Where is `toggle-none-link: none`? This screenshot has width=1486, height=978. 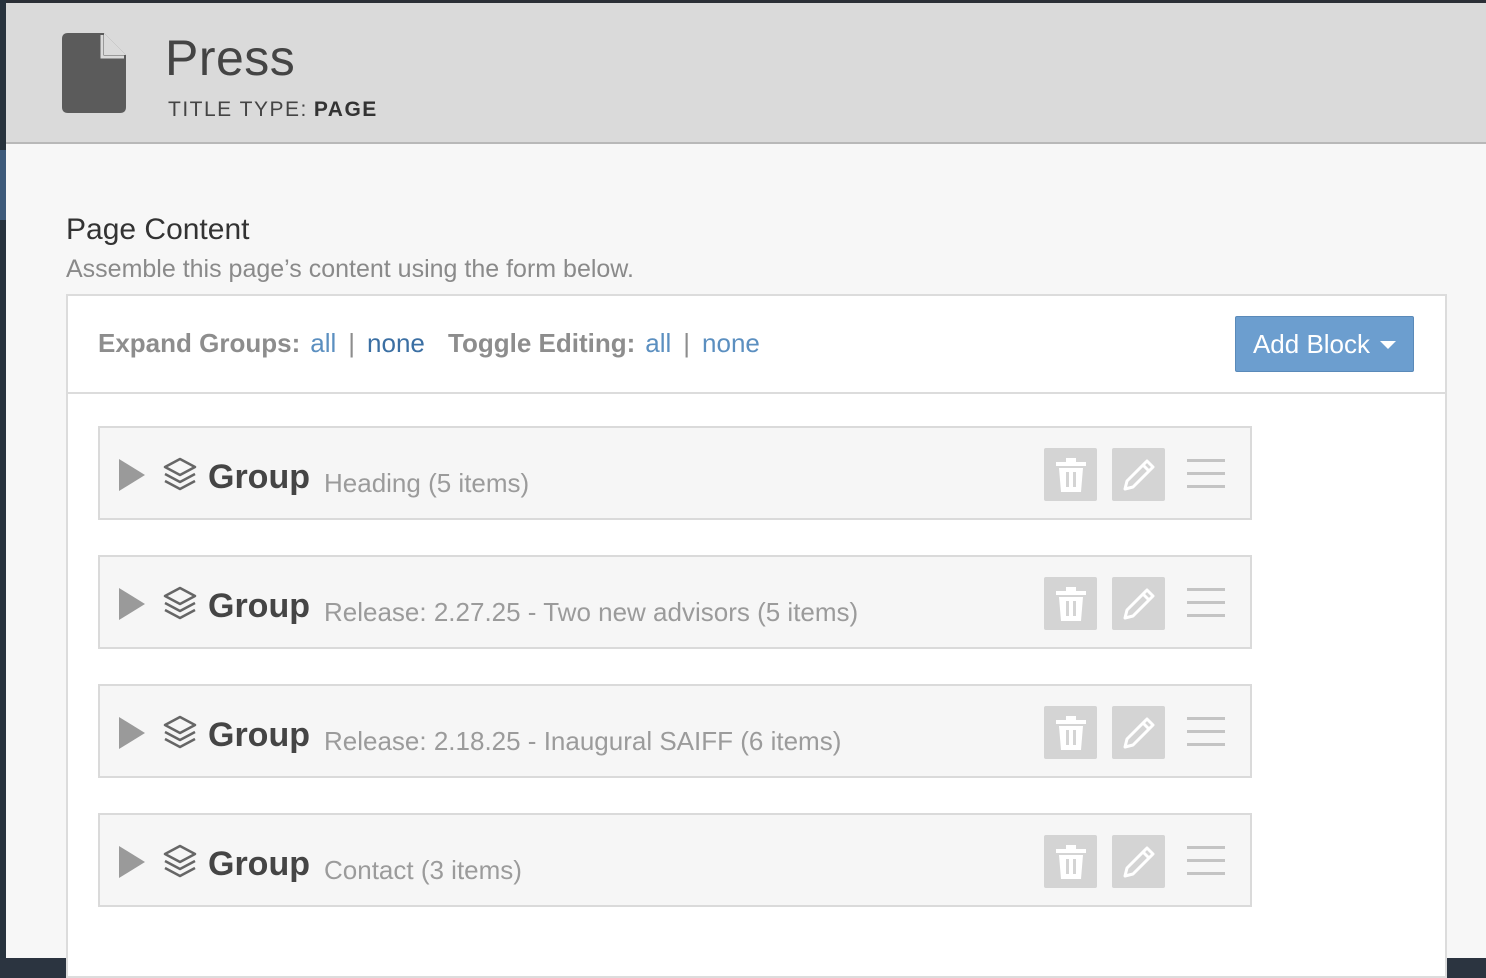
toggle-none-link: none is located at coordinates (731, 343).